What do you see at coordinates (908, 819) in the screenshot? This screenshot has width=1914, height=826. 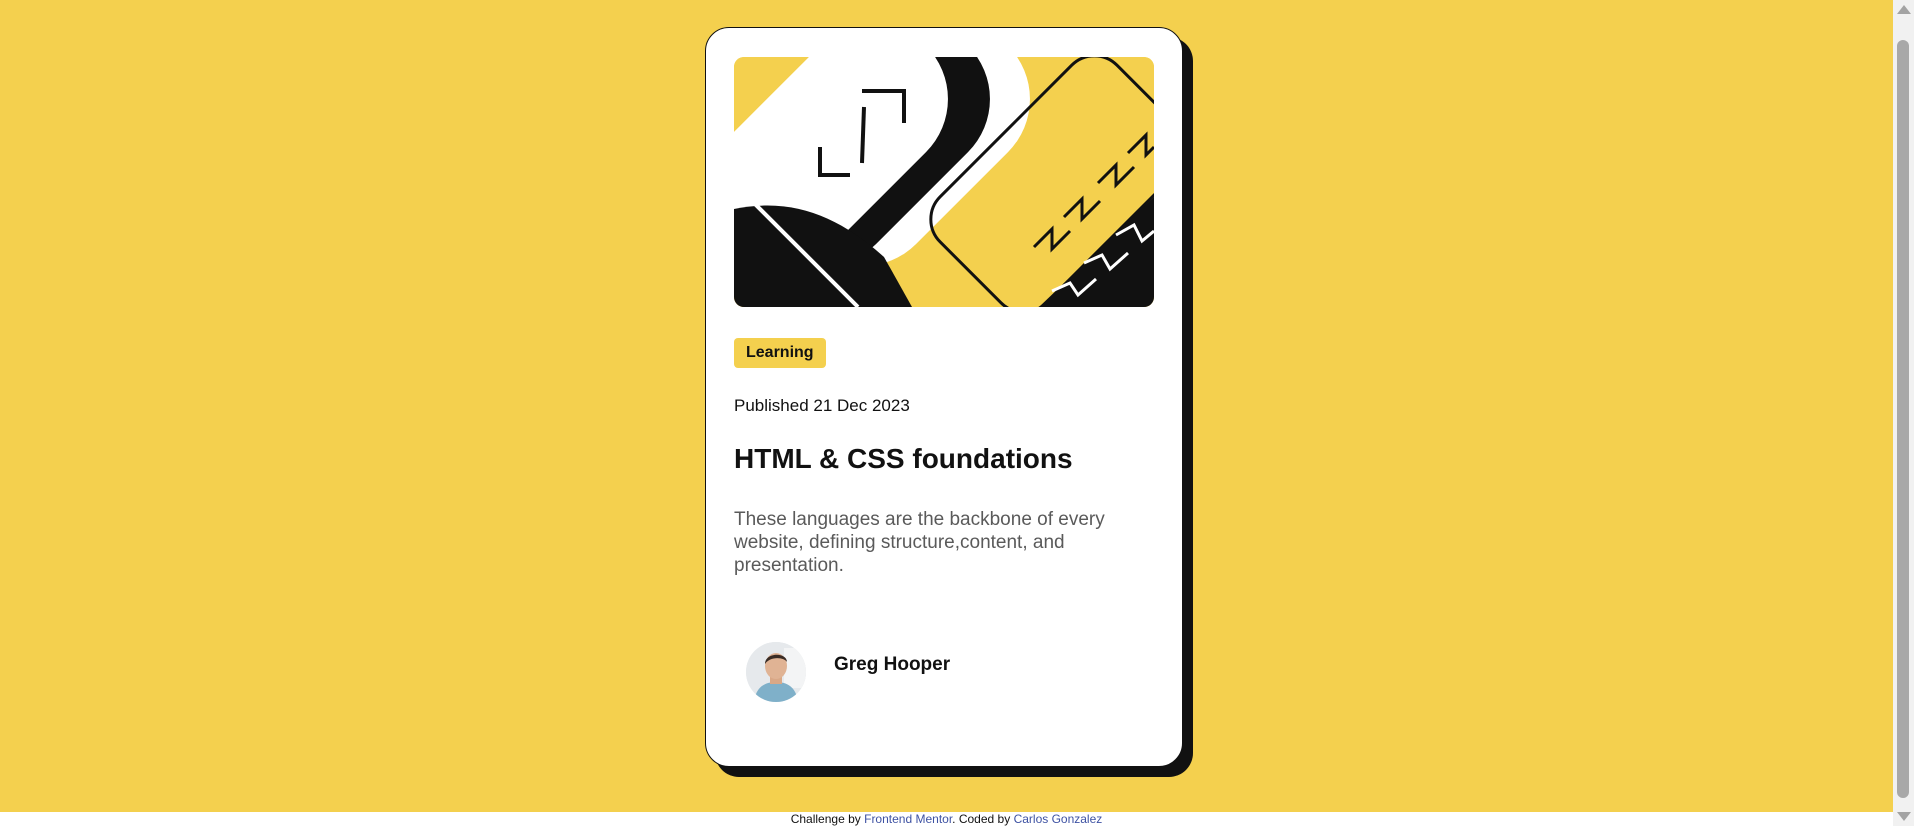 I see `frontend-mentor-link: Frontend Mentor` at bounding box center [908, 819].